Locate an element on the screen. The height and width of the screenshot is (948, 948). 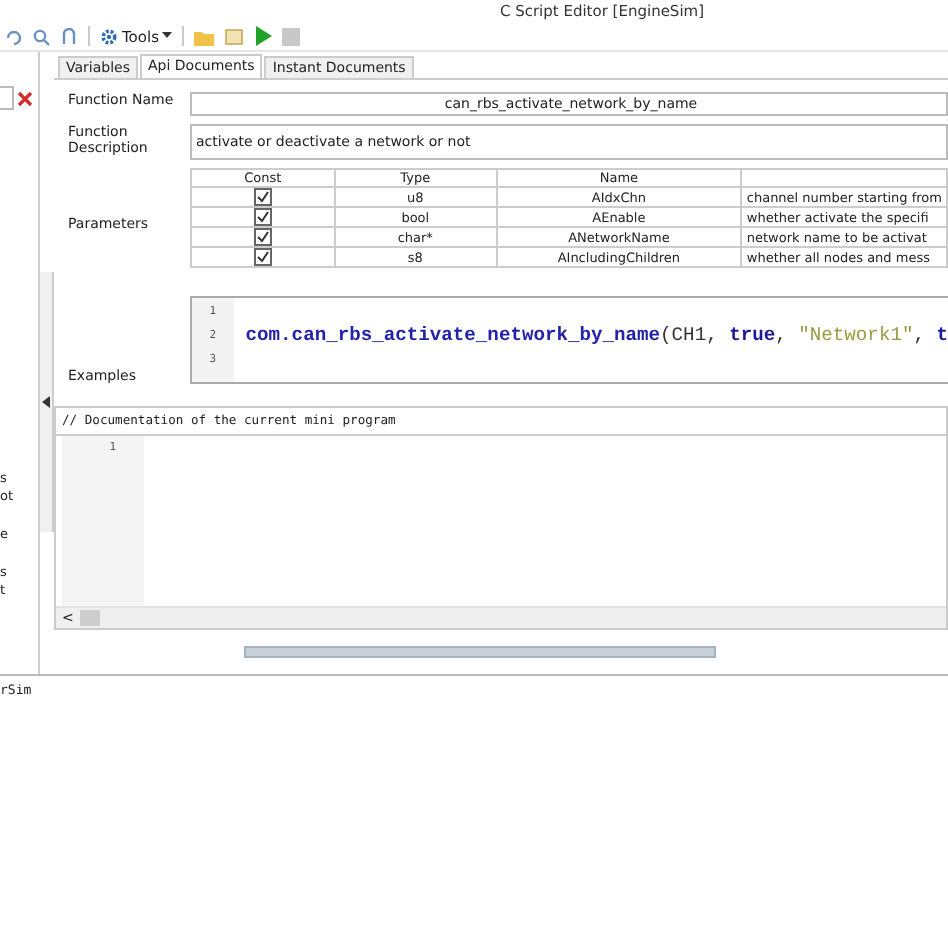
stop-icon is located at coordinates (291, 36).